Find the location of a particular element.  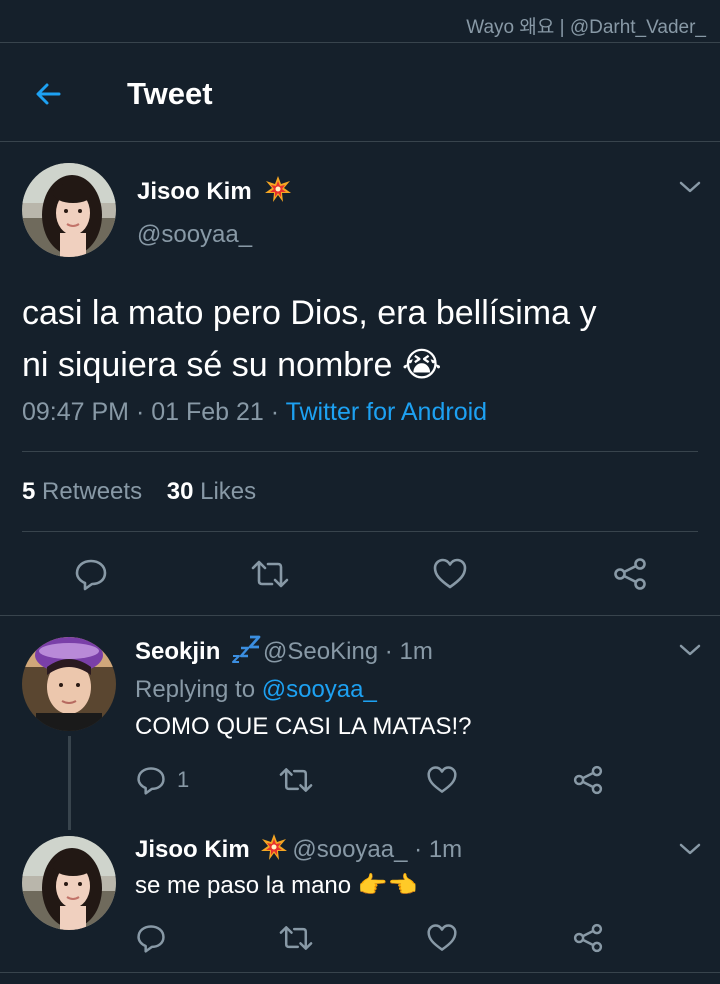

reply-header: Seokjin @SeoKing · 1m is located at coordinates (284, 652).